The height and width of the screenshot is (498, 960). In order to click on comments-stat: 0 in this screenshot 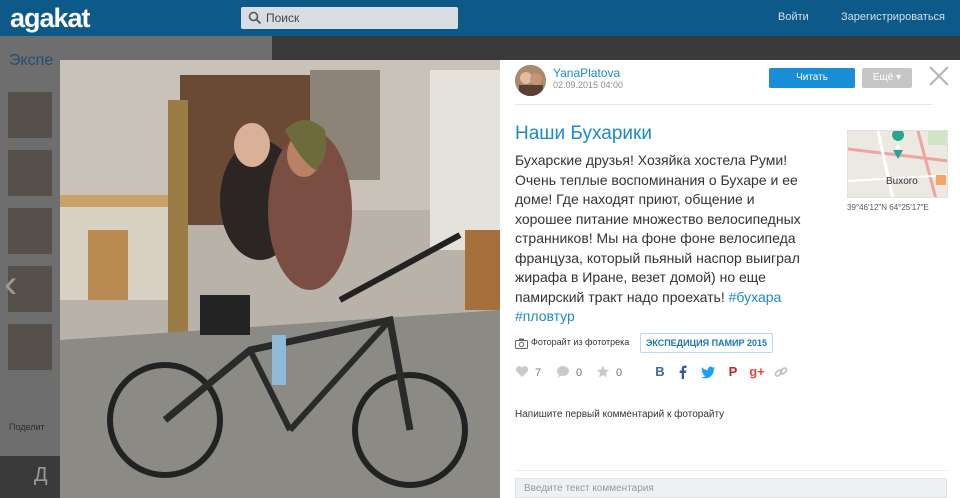, I will do `click(569, 372)`.